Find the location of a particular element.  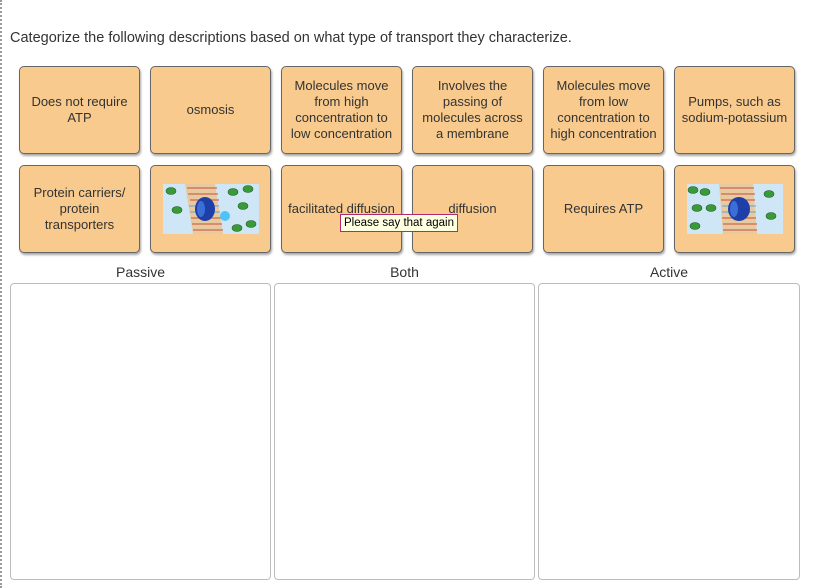

pump-protein-membrane-image is located at coordinates (734, 209).